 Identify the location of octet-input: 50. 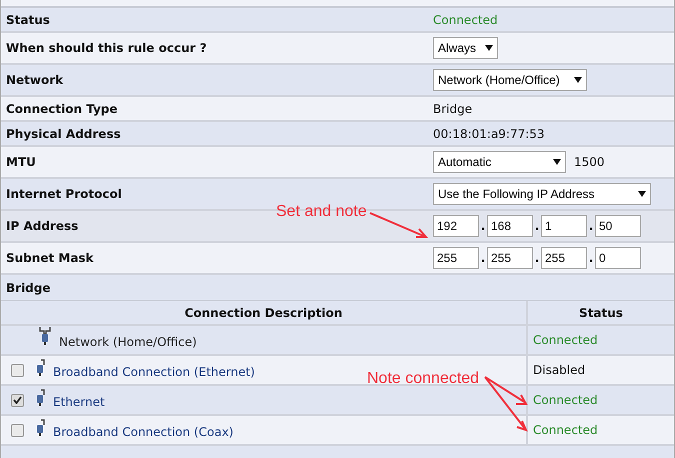
(618, 226).